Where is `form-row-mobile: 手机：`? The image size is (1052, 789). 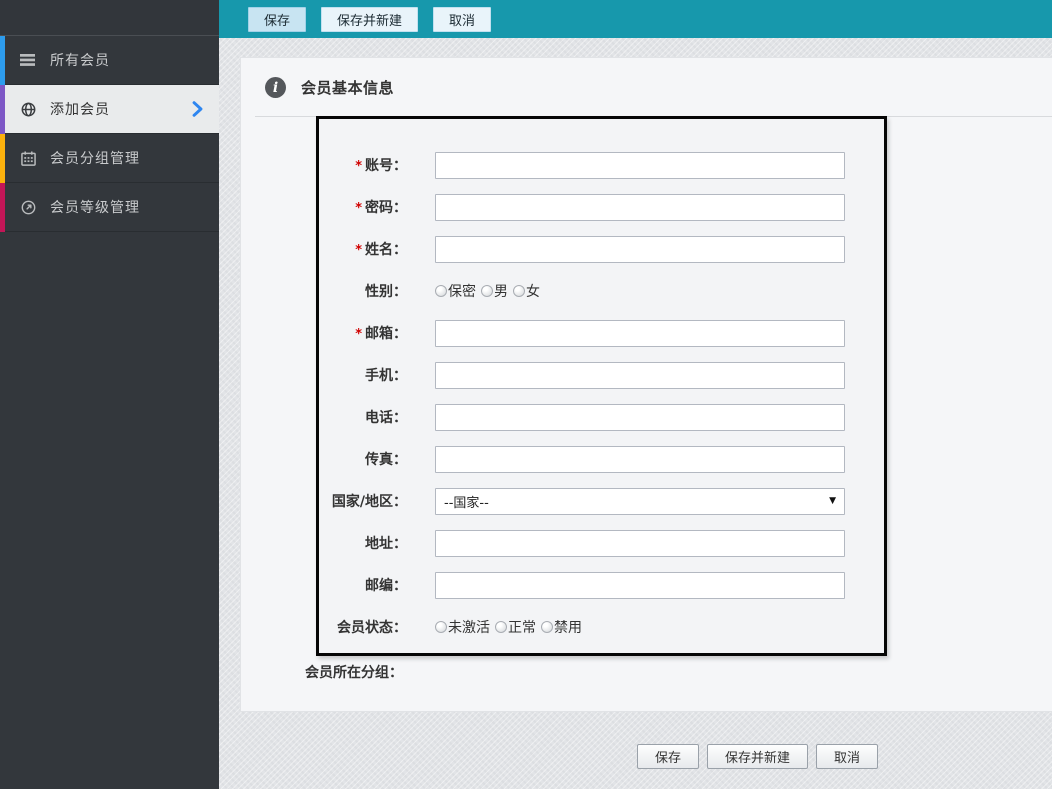
form-row-mobile: 手机： is located at coordinates (601, 375).